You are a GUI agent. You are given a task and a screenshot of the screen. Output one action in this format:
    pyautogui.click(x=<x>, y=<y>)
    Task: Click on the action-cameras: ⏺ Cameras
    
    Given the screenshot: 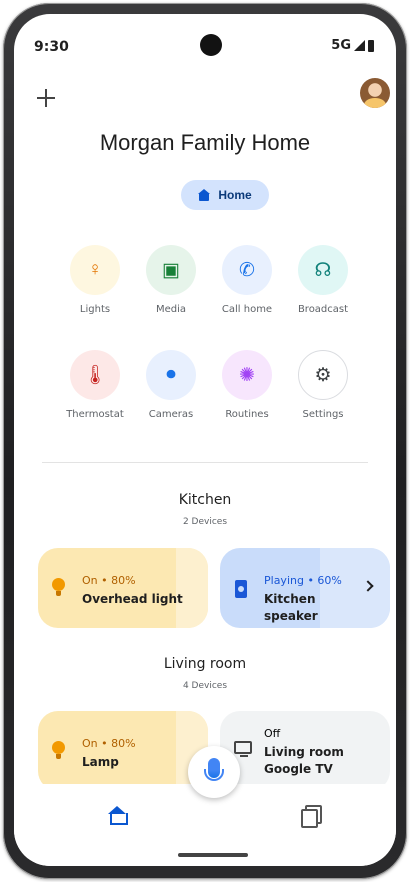 What is the action you would take?
    pyautogui.click(x=171, y=385)
    